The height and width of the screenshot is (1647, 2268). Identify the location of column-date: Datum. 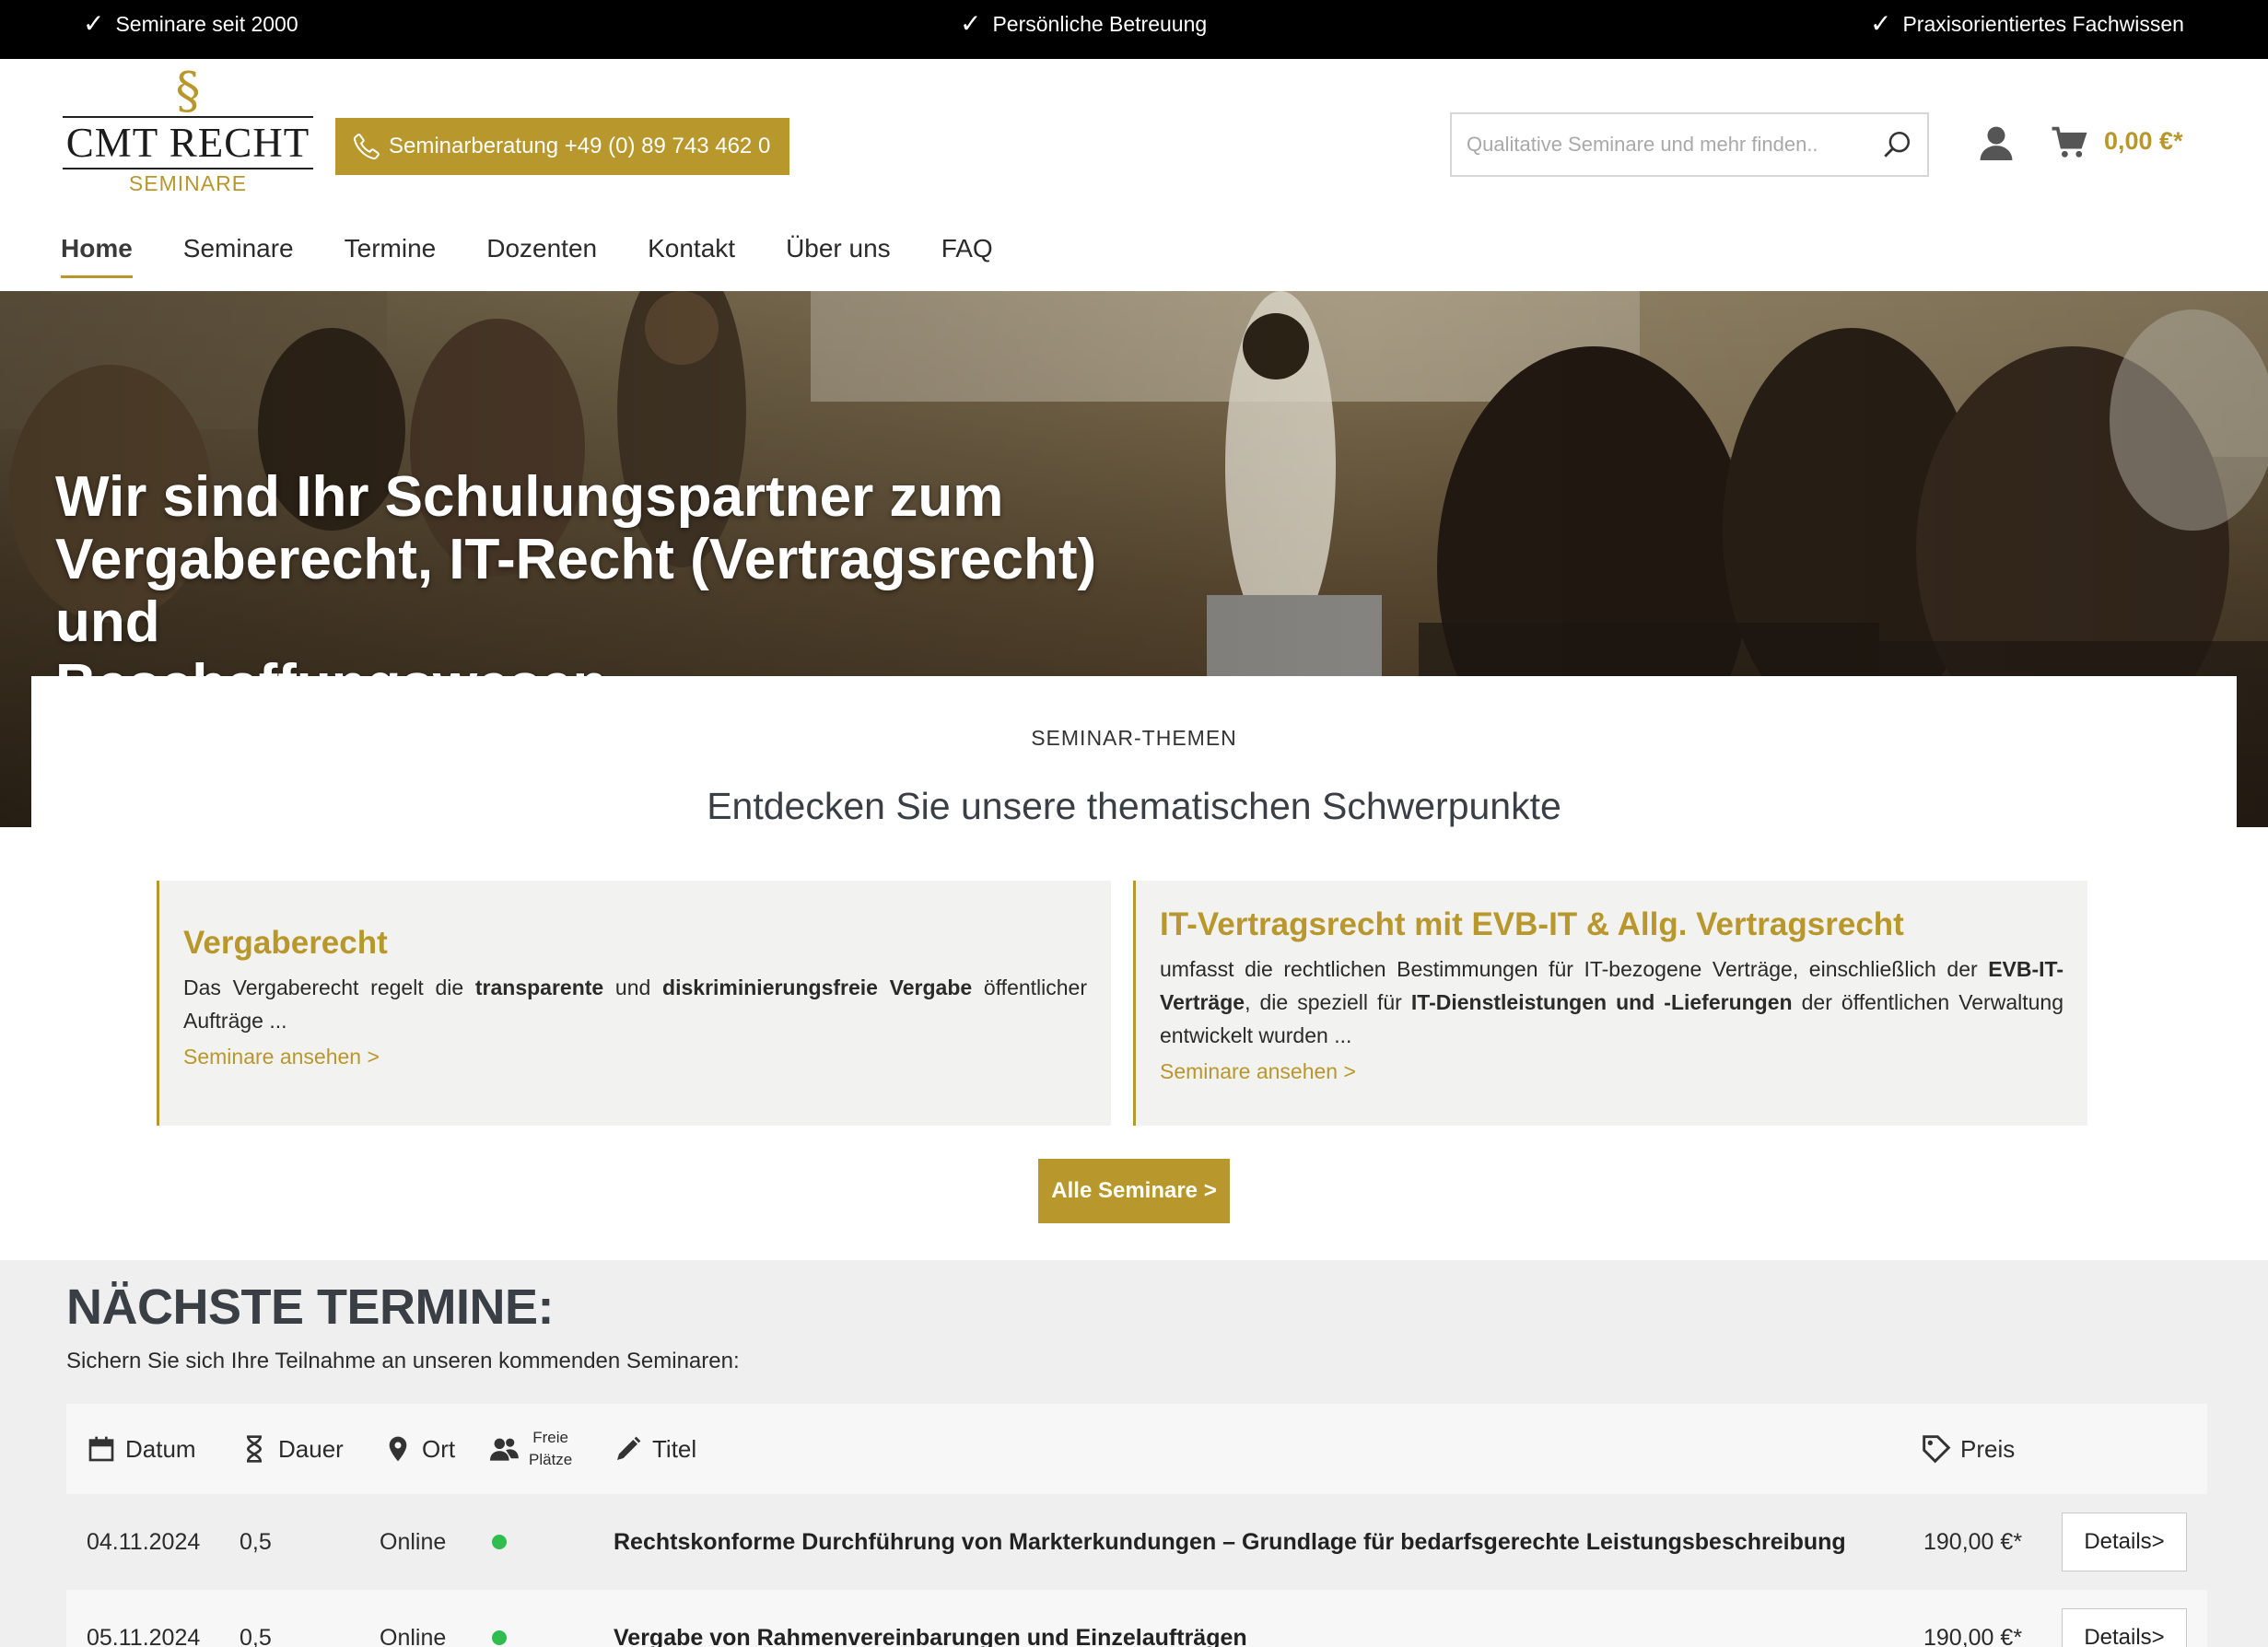
(141, 1449).